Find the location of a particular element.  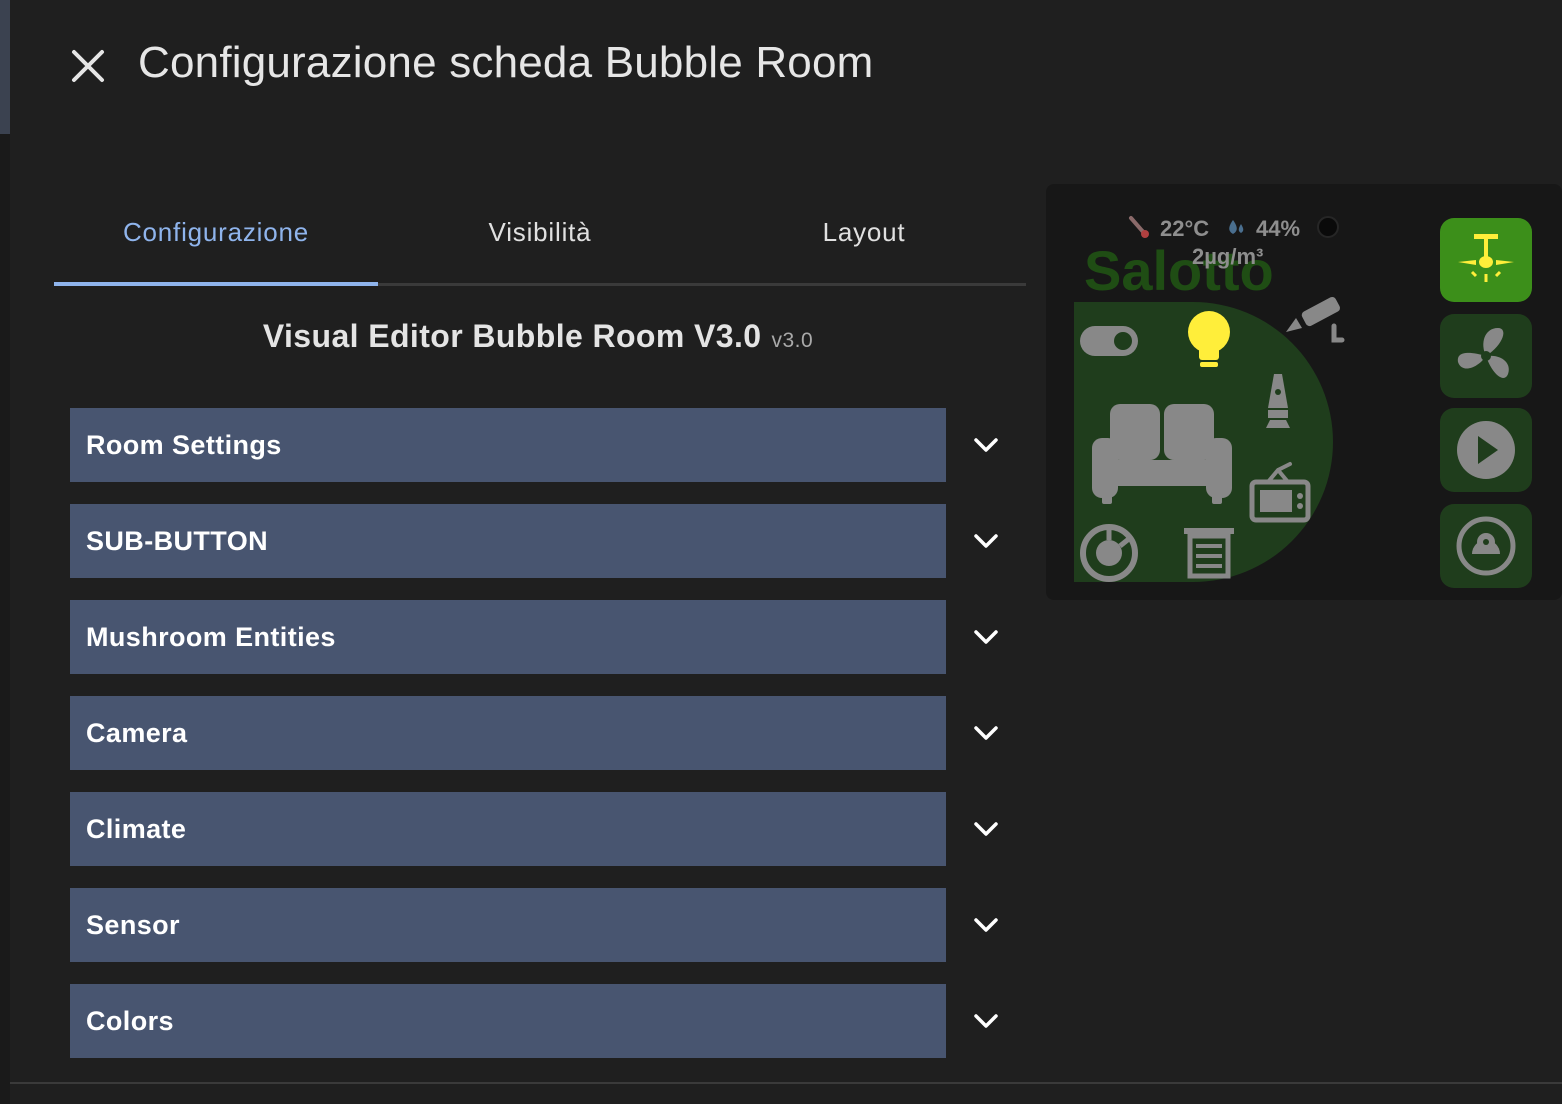

tab-configurazione: Configurazione is located at coordinates (216, 236).